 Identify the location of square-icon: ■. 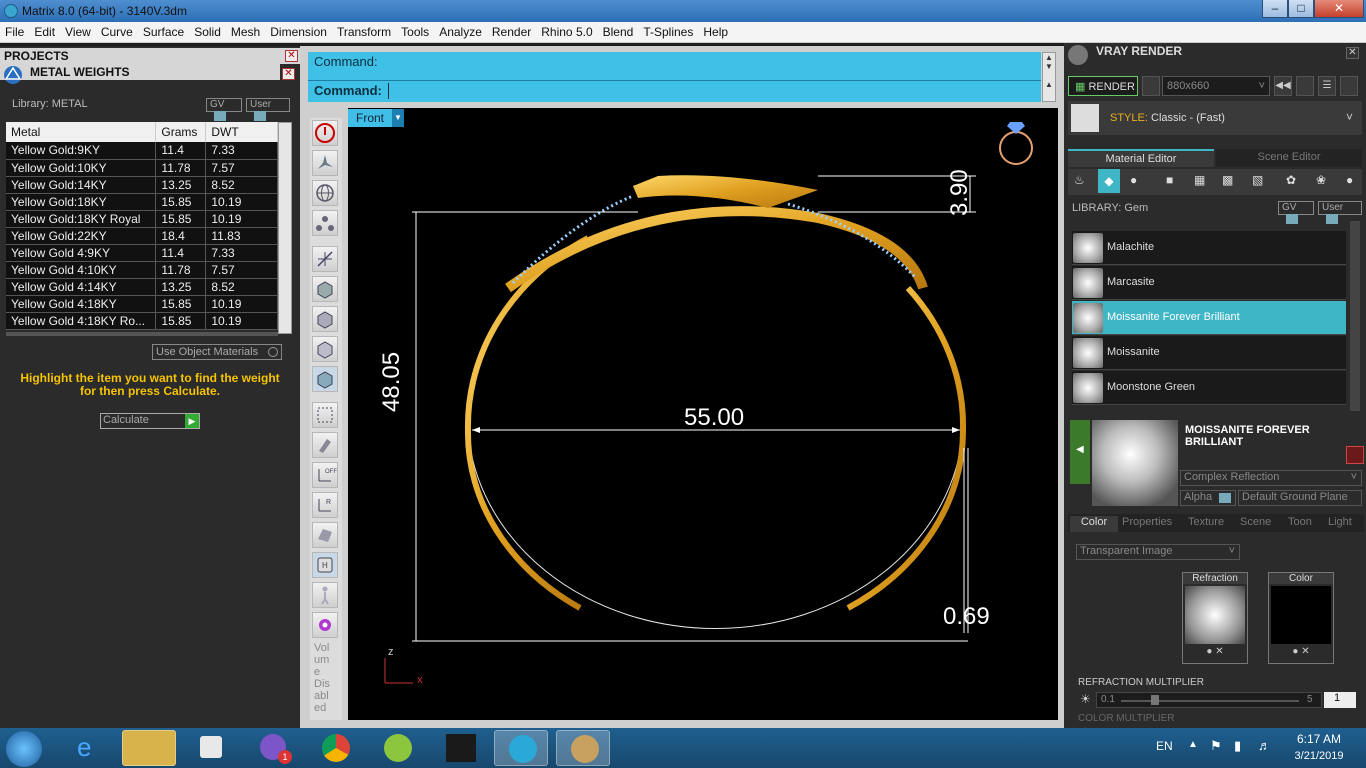
(1169, 180).